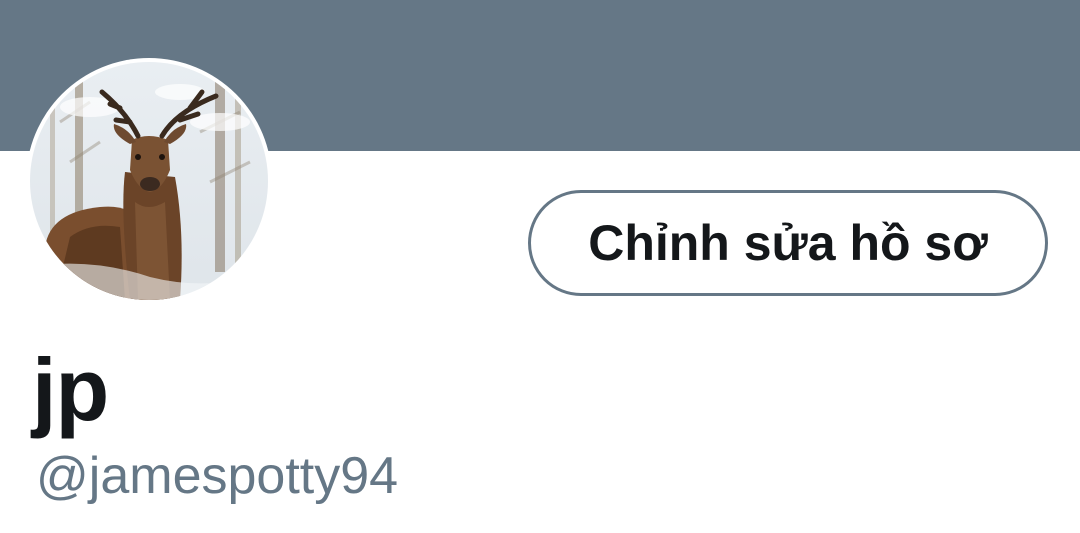 The image size is (1080, 533). Describe the element at coordinates (217, 476) in the screenshot. I see `user-handle: @jamespotty94` at that location.